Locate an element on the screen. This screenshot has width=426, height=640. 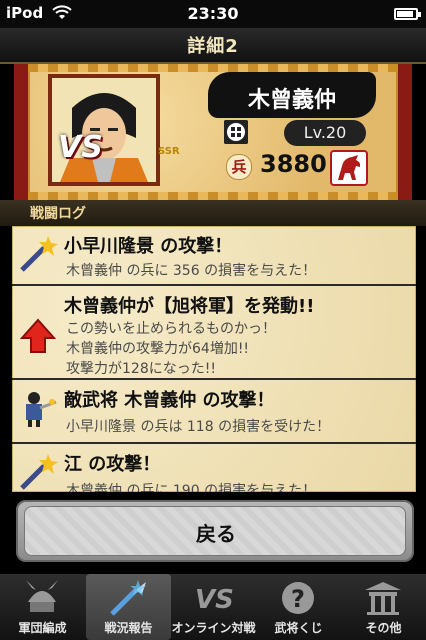
log-entry-line: 木曾義仲 の兵に 190 の損害を与えた！ is located at coordinates (191, 487).